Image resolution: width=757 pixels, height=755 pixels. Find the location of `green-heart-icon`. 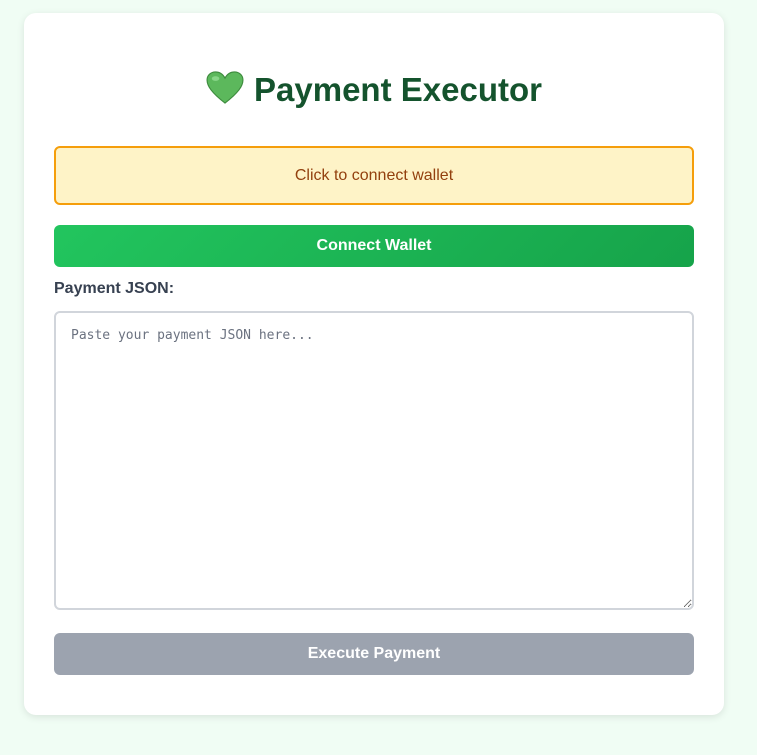

green-heart-icon is located at coordinates (225, 87).